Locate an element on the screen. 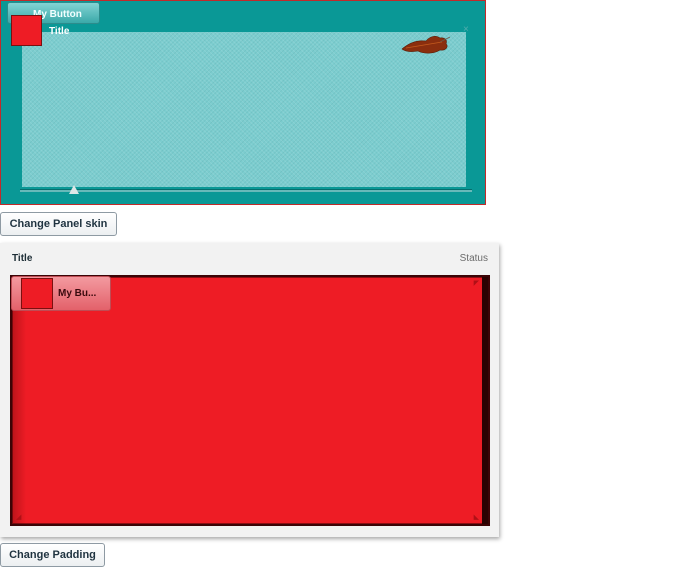 The height and width of the screenshot is (567, 698). close-icon: × is located at coordinates (466, 30).